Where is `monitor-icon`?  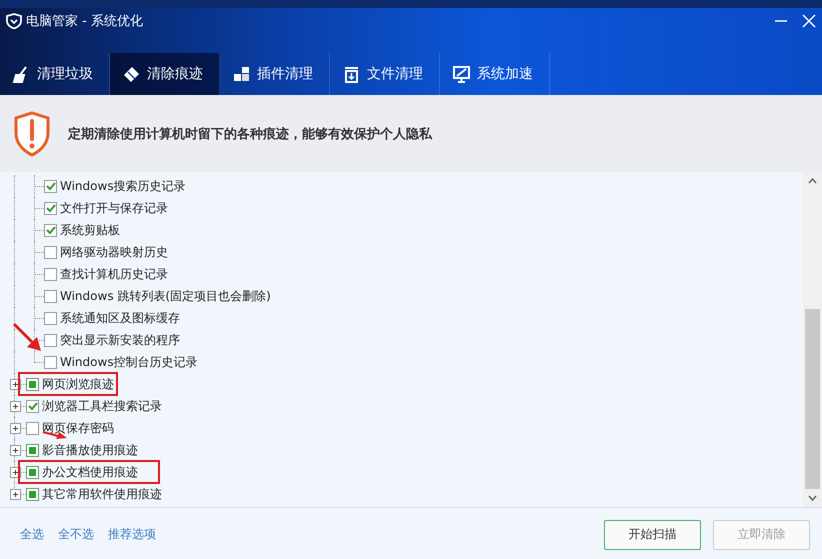 monitor-icon is located at coordinates (461, 74).